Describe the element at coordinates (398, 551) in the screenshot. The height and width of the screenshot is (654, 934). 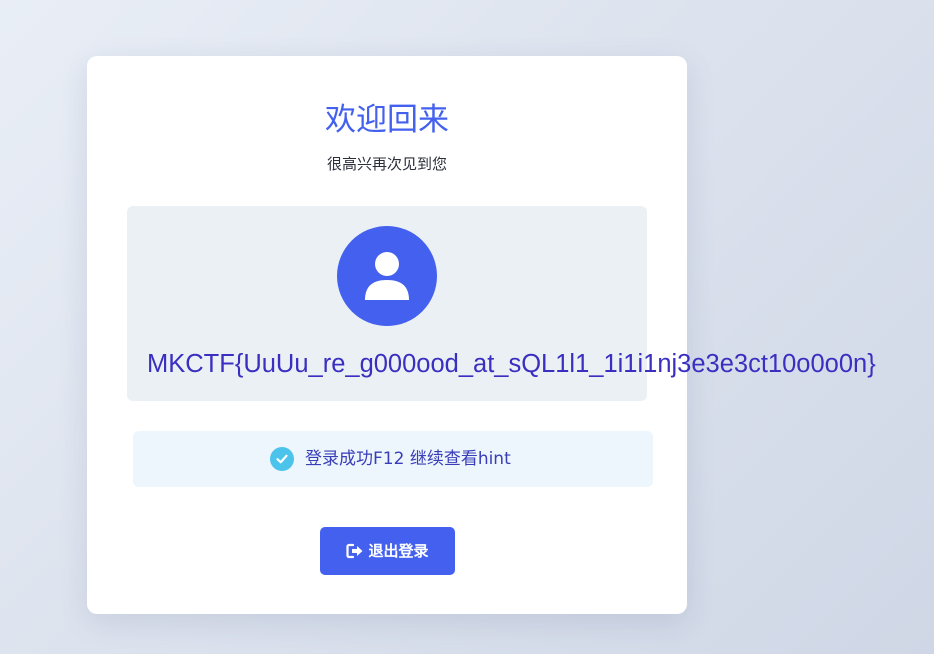
I see `logout-label: 退出登录` at that location.